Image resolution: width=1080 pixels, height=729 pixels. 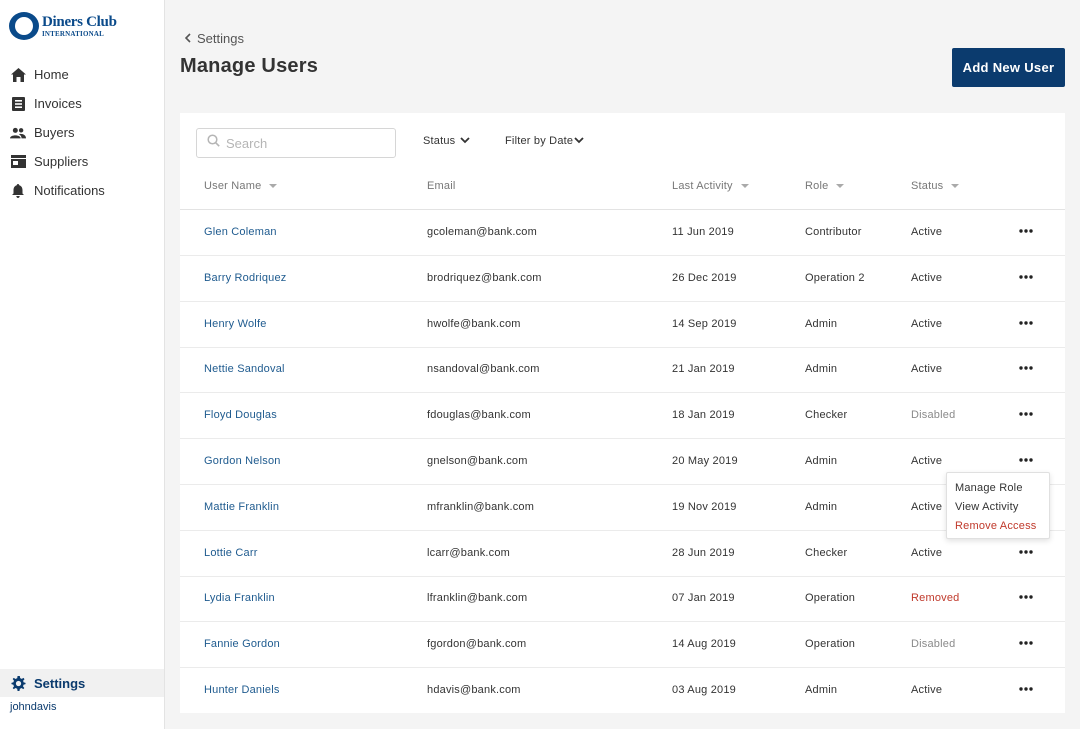 What do you see at coordinates (306, 143) in the screenshot?
I see `search-input` at bounding box center [306, 143].